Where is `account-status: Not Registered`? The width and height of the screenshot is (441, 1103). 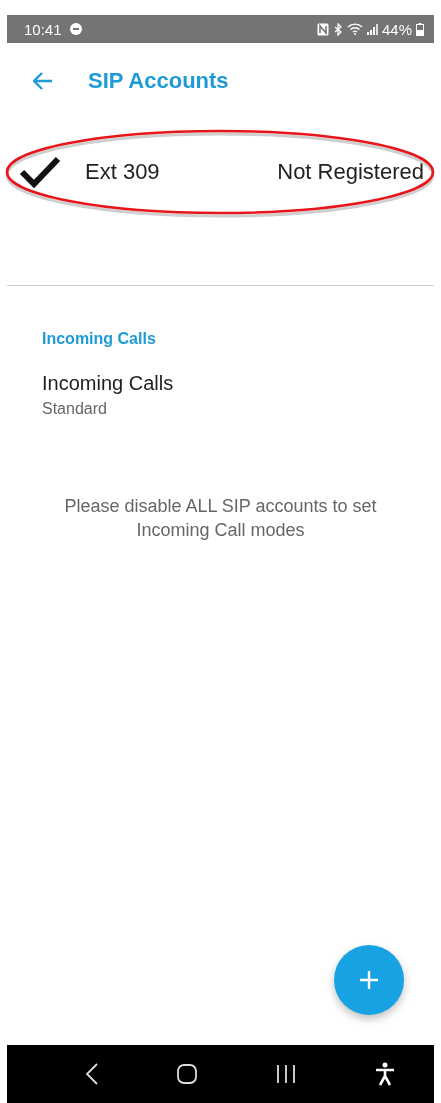 account-status: Not Registered is located at coordinates (350, 172).